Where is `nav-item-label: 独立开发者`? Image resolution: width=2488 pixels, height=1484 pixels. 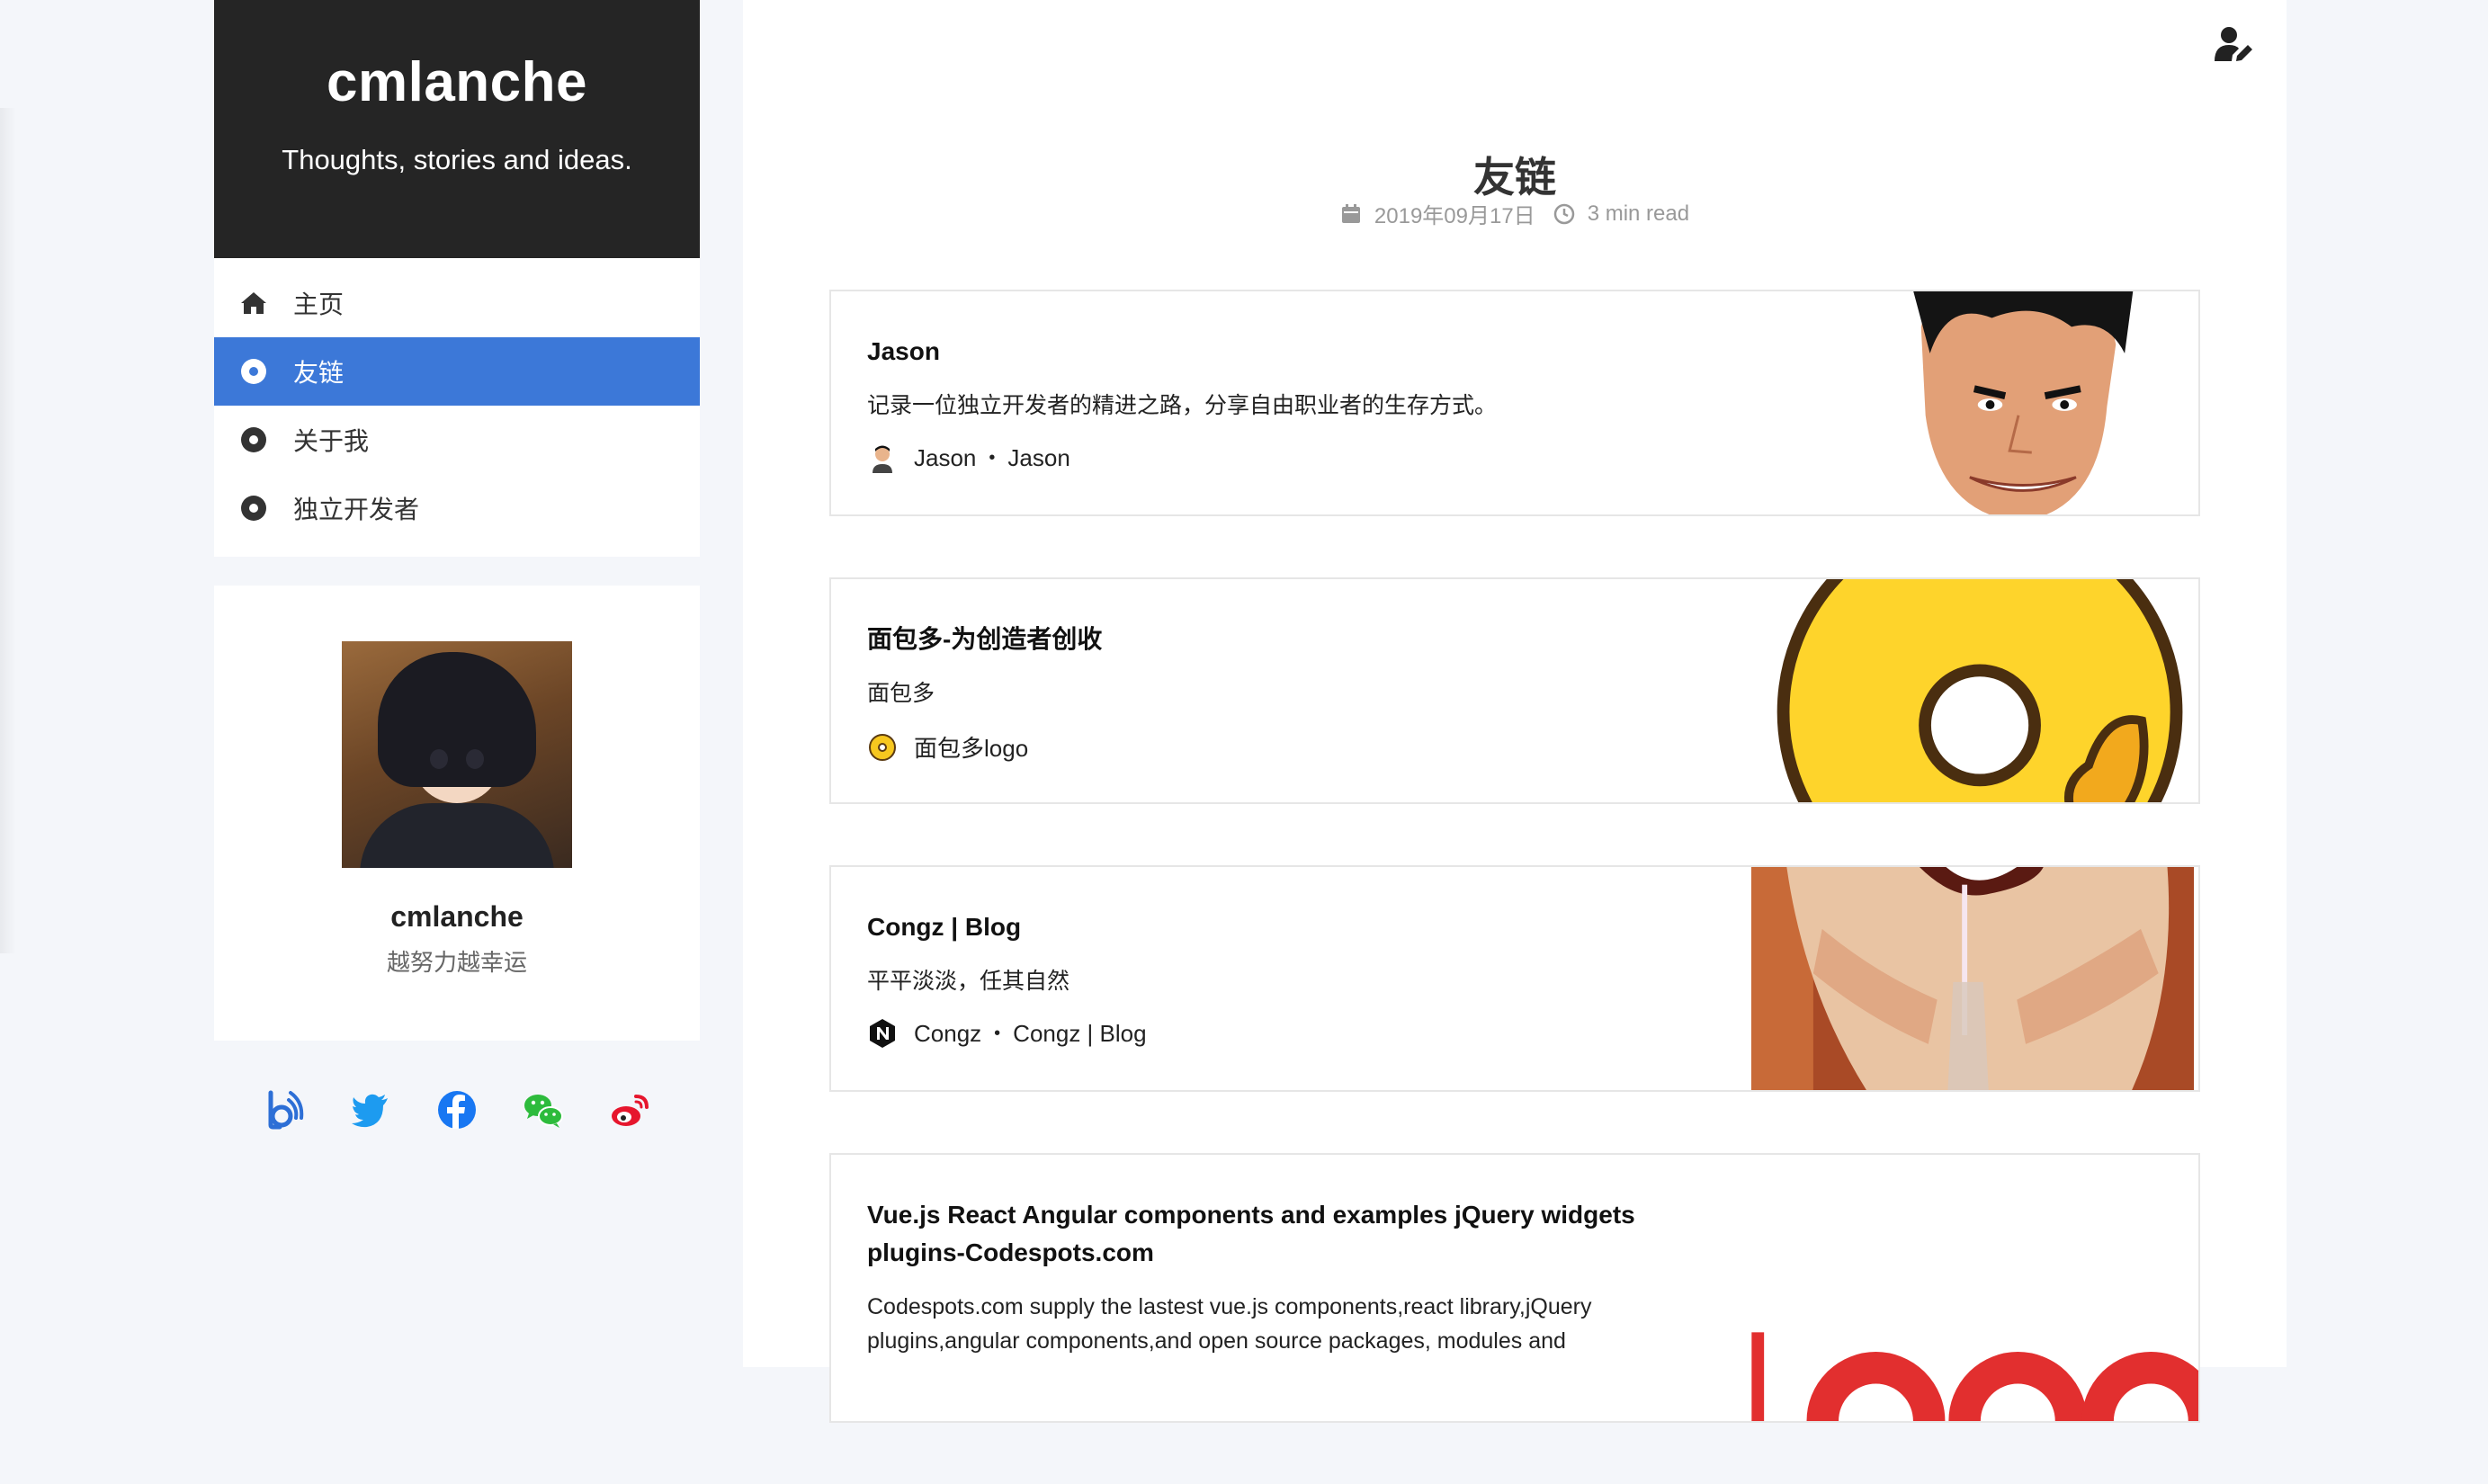 nav-item-label: 独立开发者 is located at coordinates (356, 509).